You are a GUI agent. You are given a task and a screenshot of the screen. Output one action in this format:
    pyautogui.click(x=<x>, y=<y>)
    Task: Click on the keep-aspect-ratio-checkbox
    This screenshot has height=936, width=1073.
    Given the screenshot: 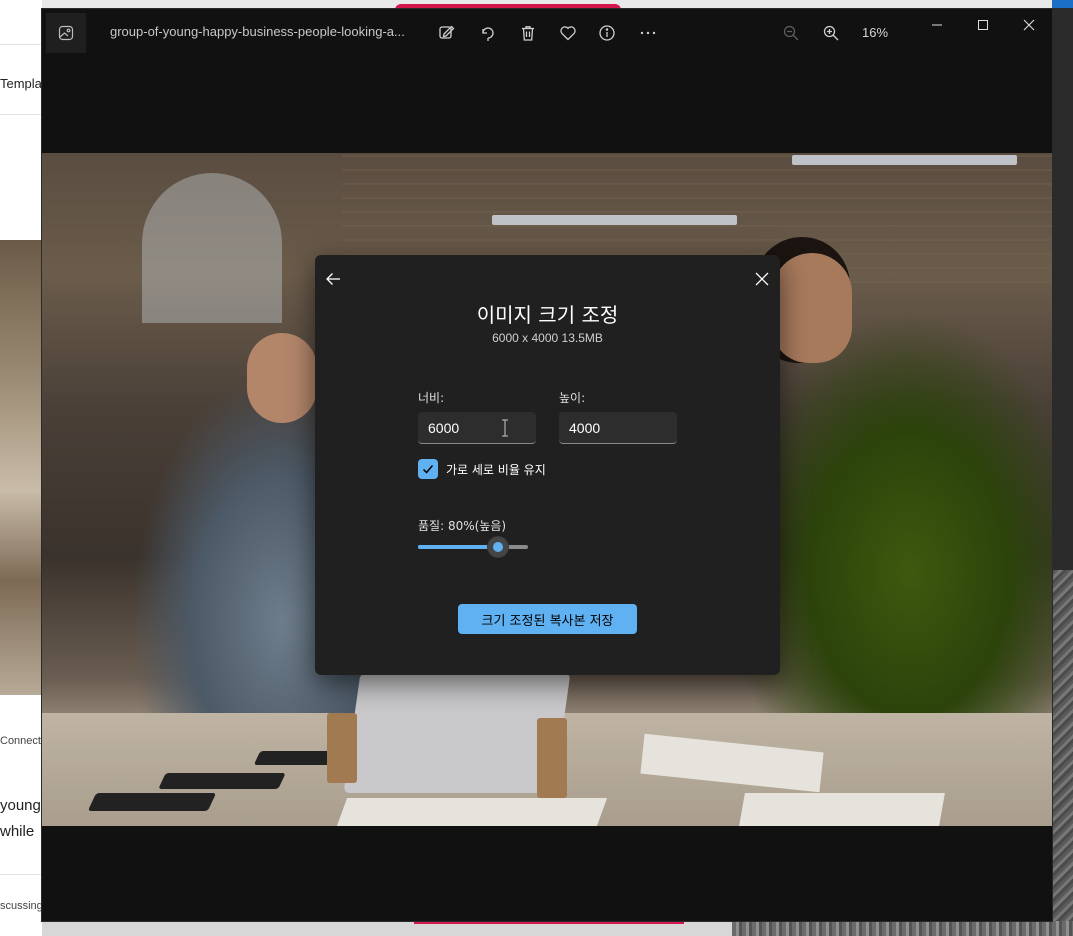 What is the action you would take?
    pyautogui.click(x=428, y=469)
    